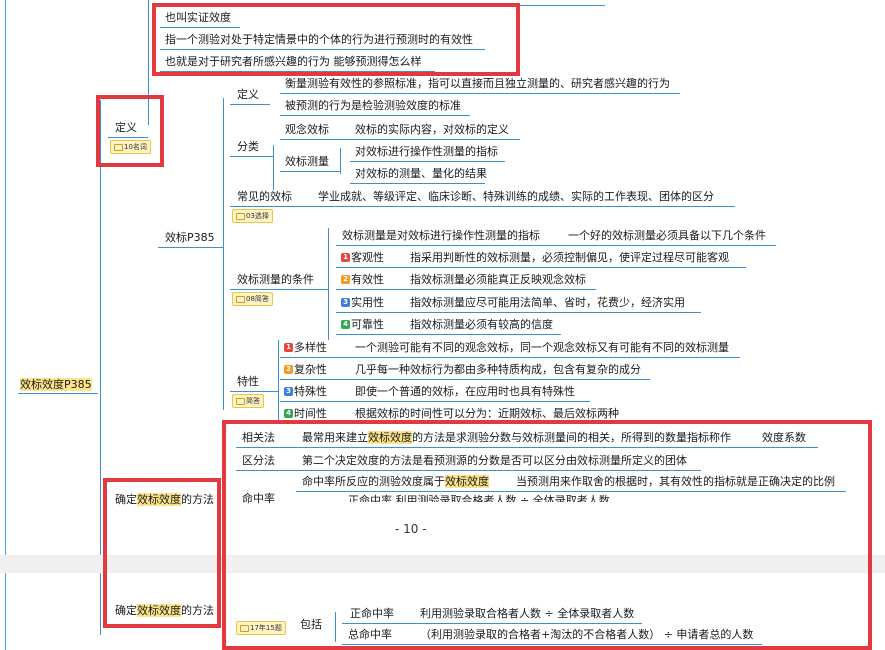  I want to click on conditions-badge: 08简答, so click(252, 299).